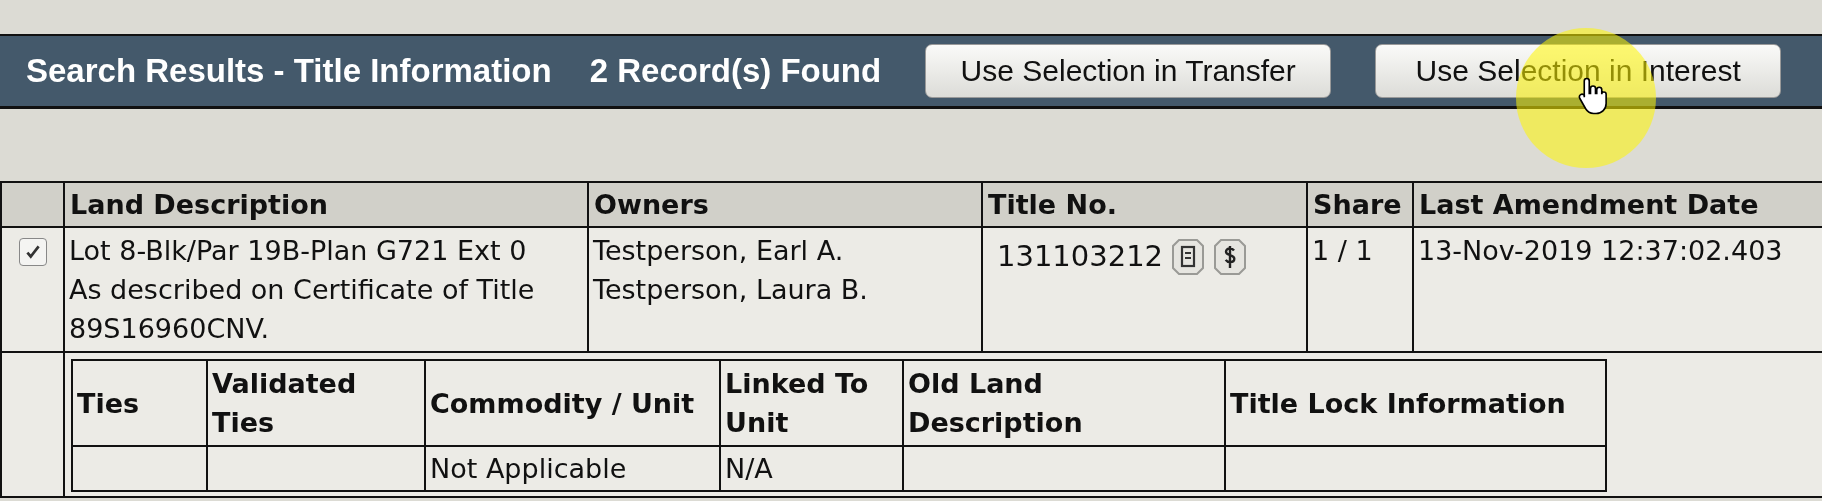  I want to click on record-count: 2 Record(s) Found, so click(735, 71).